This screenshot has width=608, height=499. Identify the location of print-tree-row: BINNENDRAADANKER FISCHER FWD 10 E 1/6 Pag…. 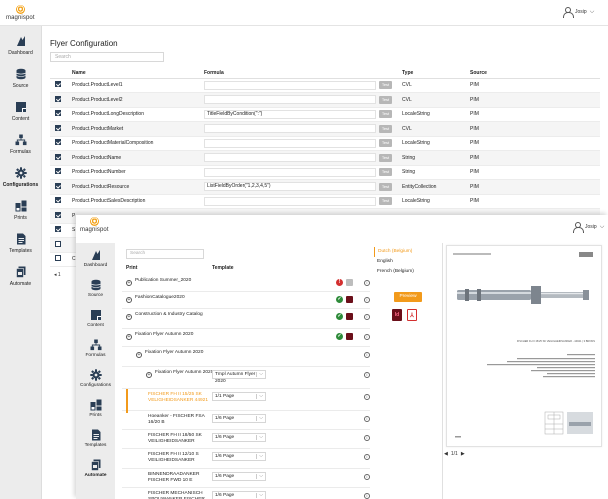
(246, 478).